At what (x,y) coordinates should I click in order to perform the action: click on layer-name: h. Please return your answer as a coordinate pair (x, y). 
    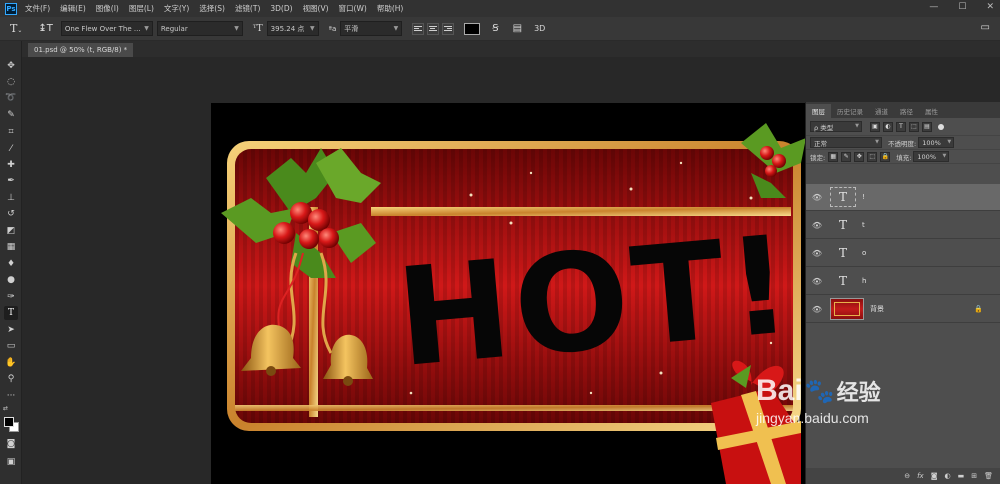
    Looking at the image, I should click on (864, 281).